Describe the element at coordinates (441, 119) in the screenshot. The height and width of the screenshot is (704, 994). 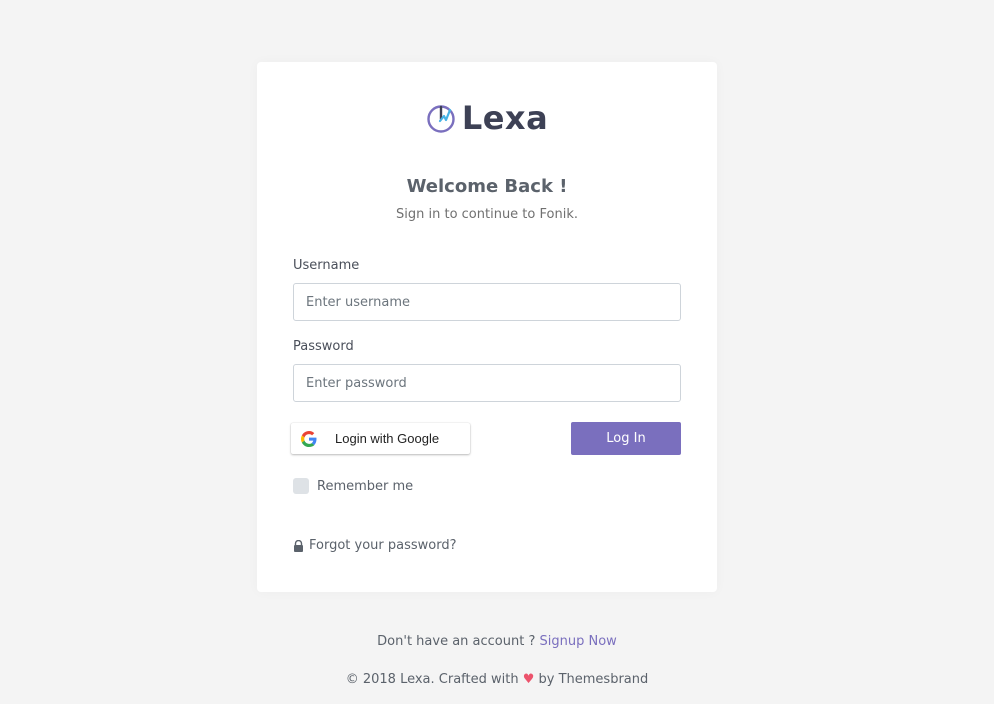
I see `lexa-logo-icon` at that location.